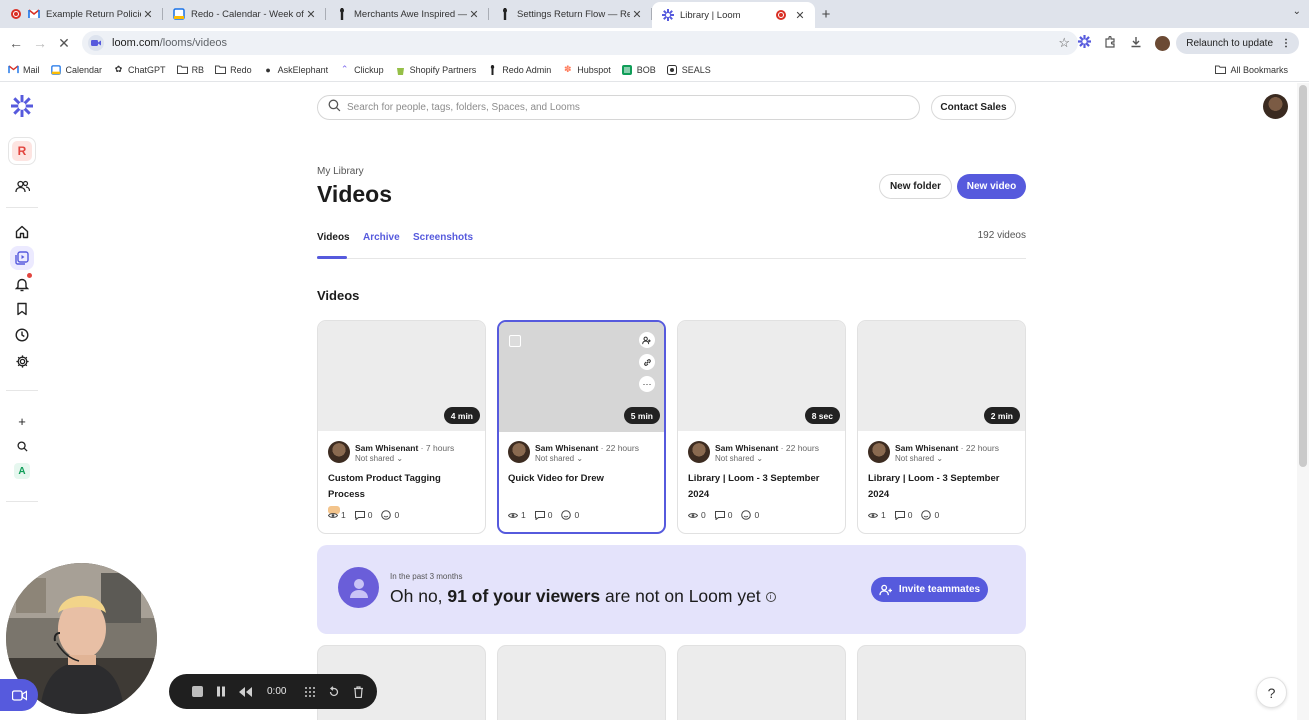 This screenshot has width=1309, height=720. What do you see at coordinates (244, 14) in the screenshot?
I see `browser-tab: Redo - Calendar - Week of Se ✕` at bounding box center [244, 14].